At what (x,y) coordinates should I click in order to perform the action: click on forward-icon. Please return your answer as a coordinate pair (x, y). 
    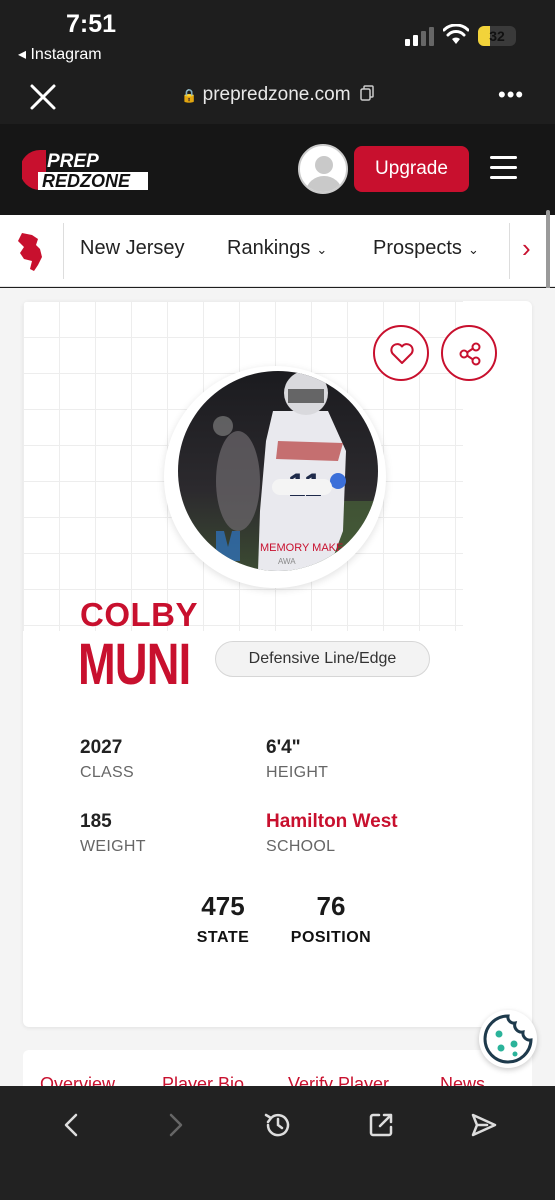
    Looking at the image, I should click on (175, 1125).